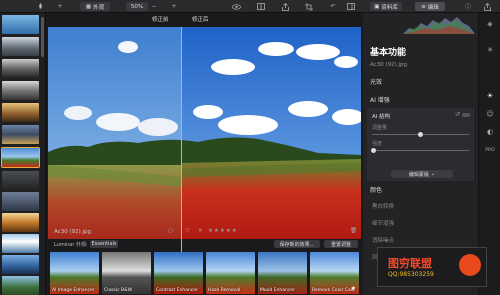 The height and width of the screenshot is (295, 500). What do you see at coordinates (490, 96) in the screenshot?
I see `sun-icon: ☀` at bounding box center [490, 96].